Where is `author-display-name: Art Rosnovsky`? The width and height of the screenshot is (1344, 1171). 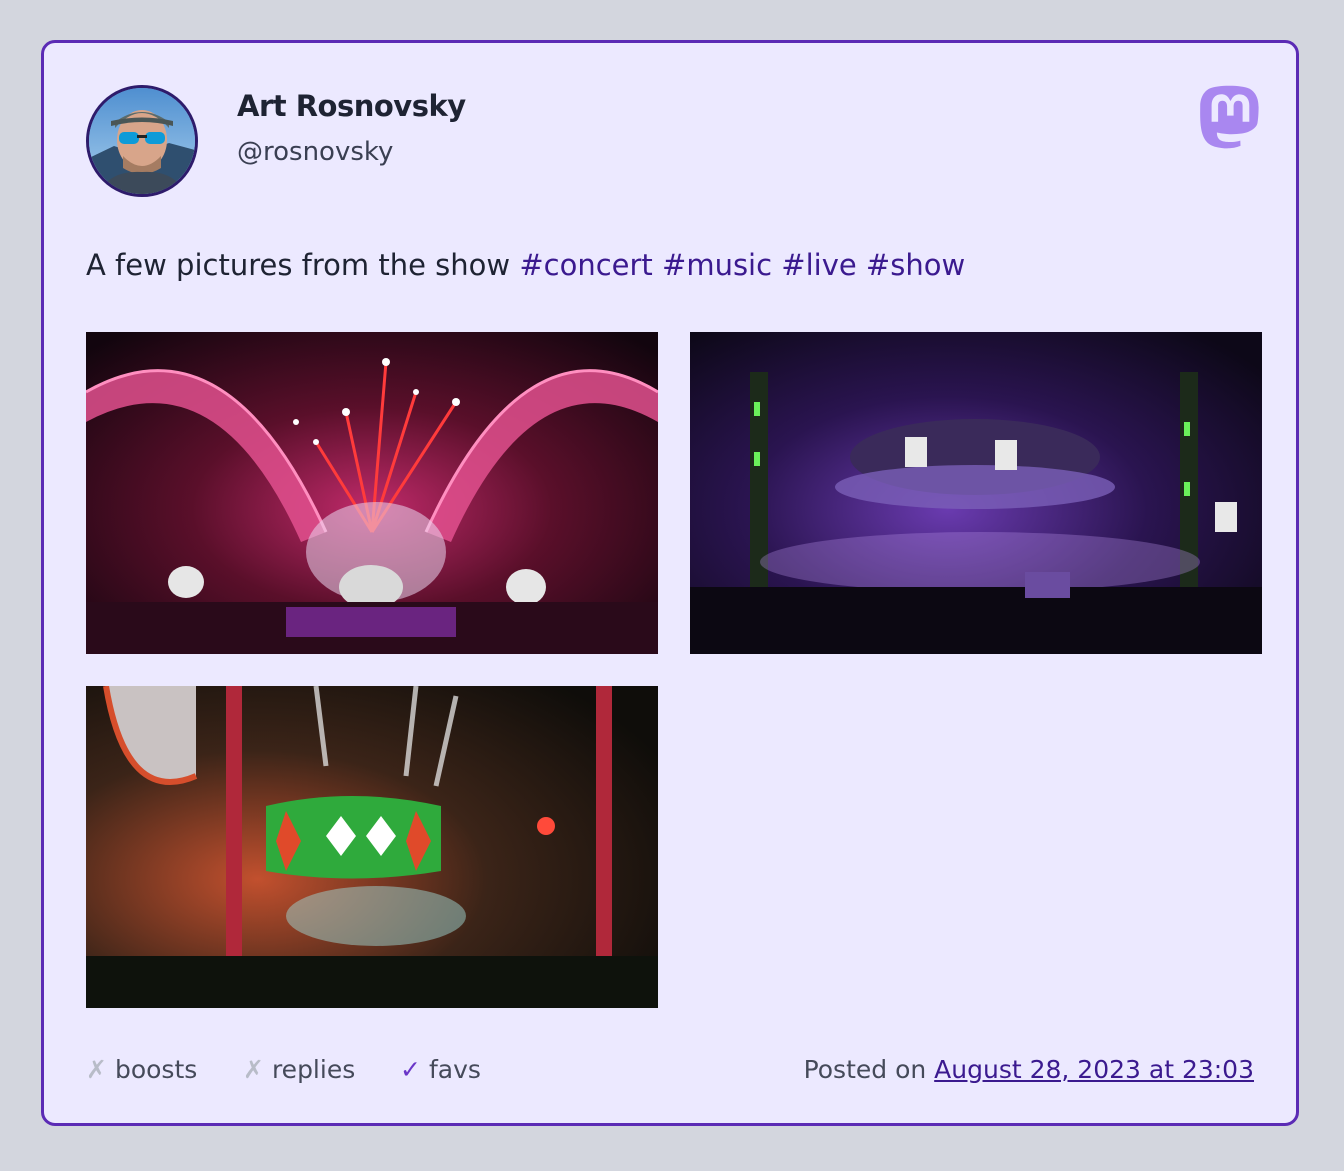
author-display-name: Art Rosnovsky is located at coordinates (351, 106).